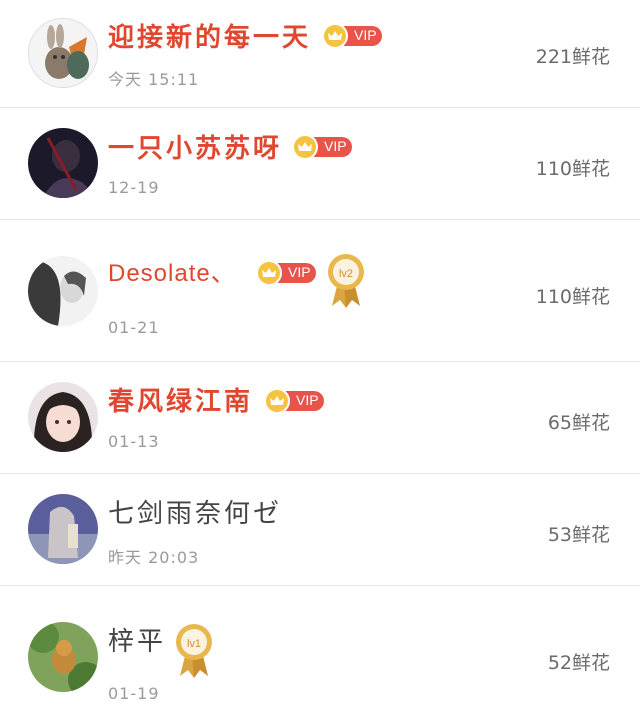  What do you see at coordinates (134, 327) in the screenshot?
I see `post-time: 01-21` at bounding box center [134, 327].